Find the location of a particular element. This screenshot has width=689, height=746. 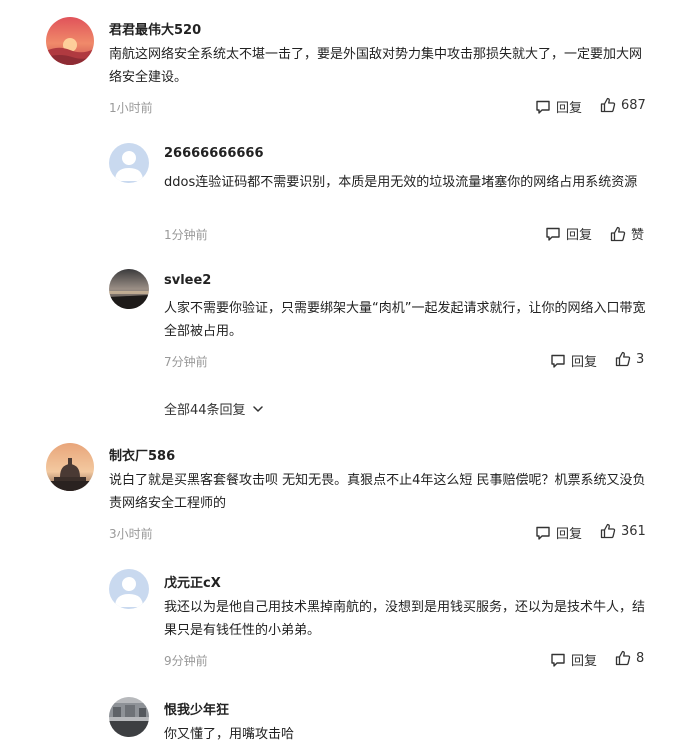

chevron-down-icon is located at coordinates (257, 408).